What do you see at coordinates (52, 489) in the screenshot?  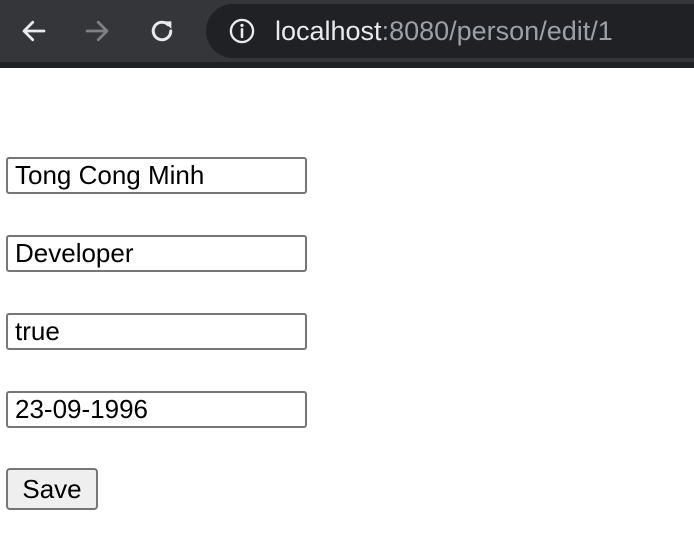 I see `save-button: Save` at bounding box center [52, 489].